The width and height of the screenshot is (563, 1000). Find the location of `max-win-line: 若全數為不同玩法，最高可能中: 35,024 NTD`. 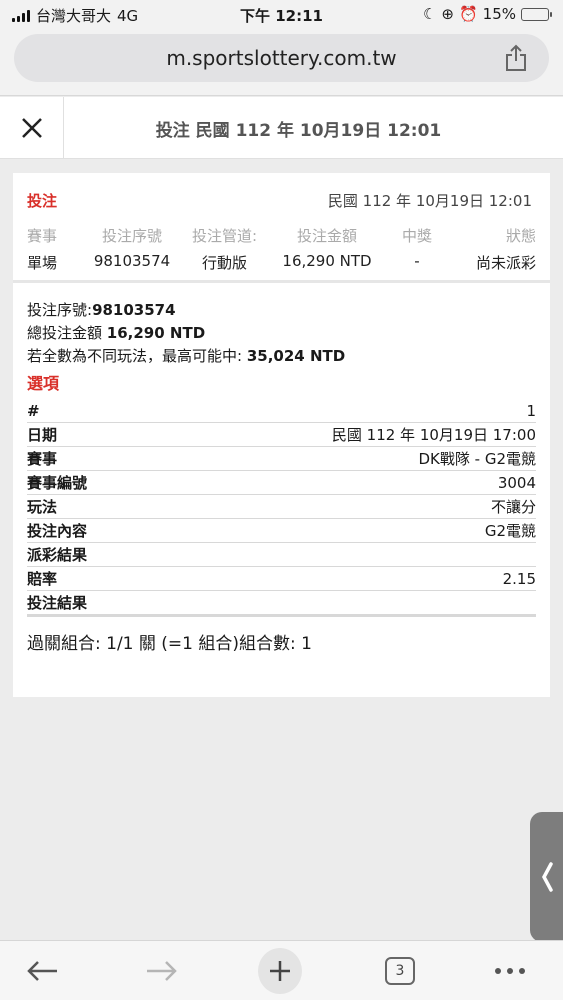

max-win-line: 若全數為不同玩法，最高可能中: 35,024 NTD is located at coordinates (281, 356).